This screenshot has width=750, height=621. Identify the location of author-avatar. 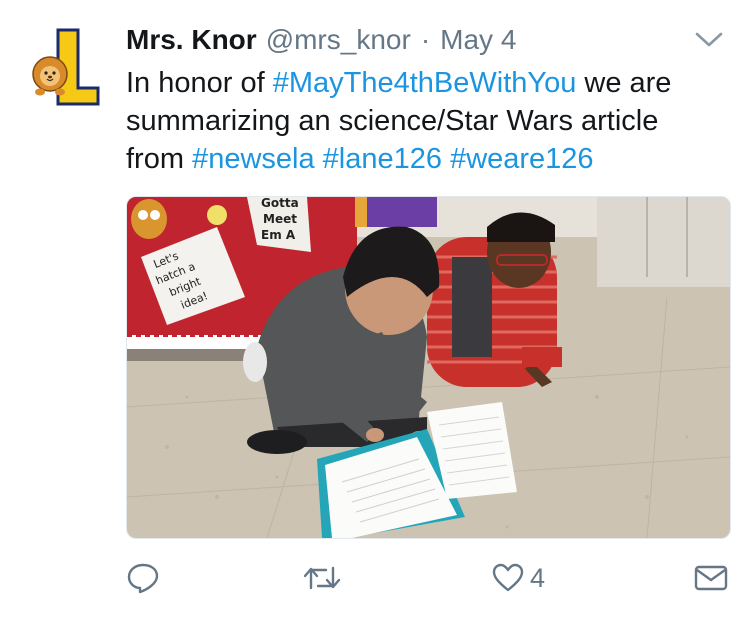
(66, 67).